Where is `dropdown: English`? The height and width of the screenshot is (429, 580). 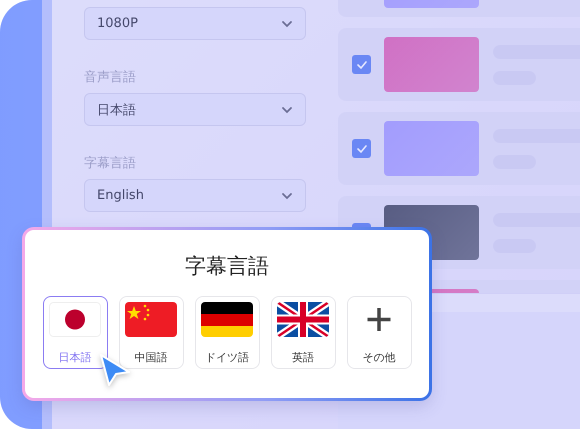
dropdown: English is located at coordinates (195, 195).